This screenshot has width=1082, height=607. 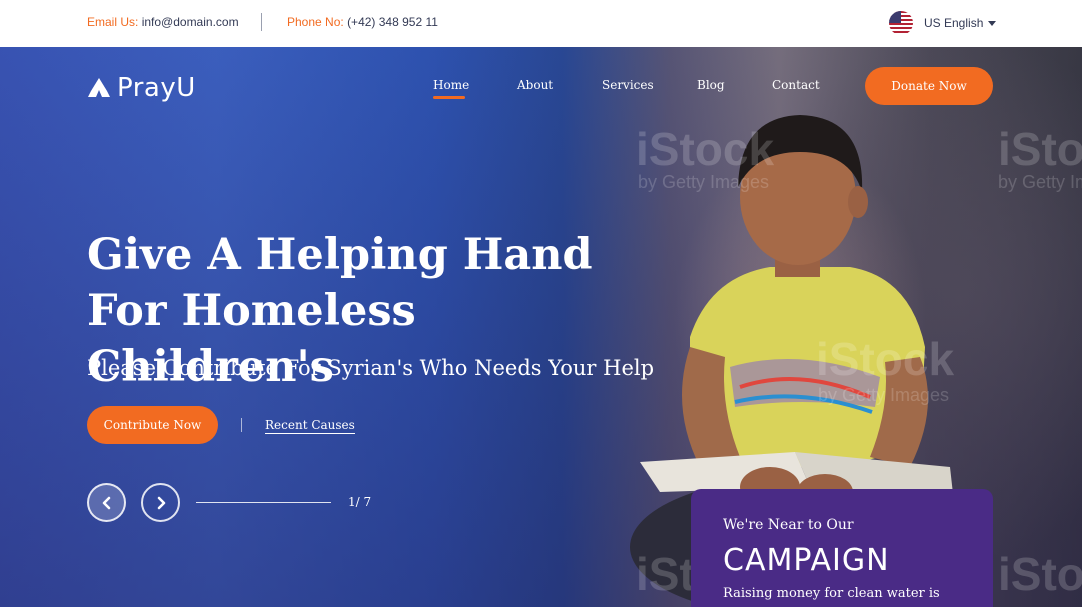 I want to click on slider-prev-button, so click(x=106, y=502).